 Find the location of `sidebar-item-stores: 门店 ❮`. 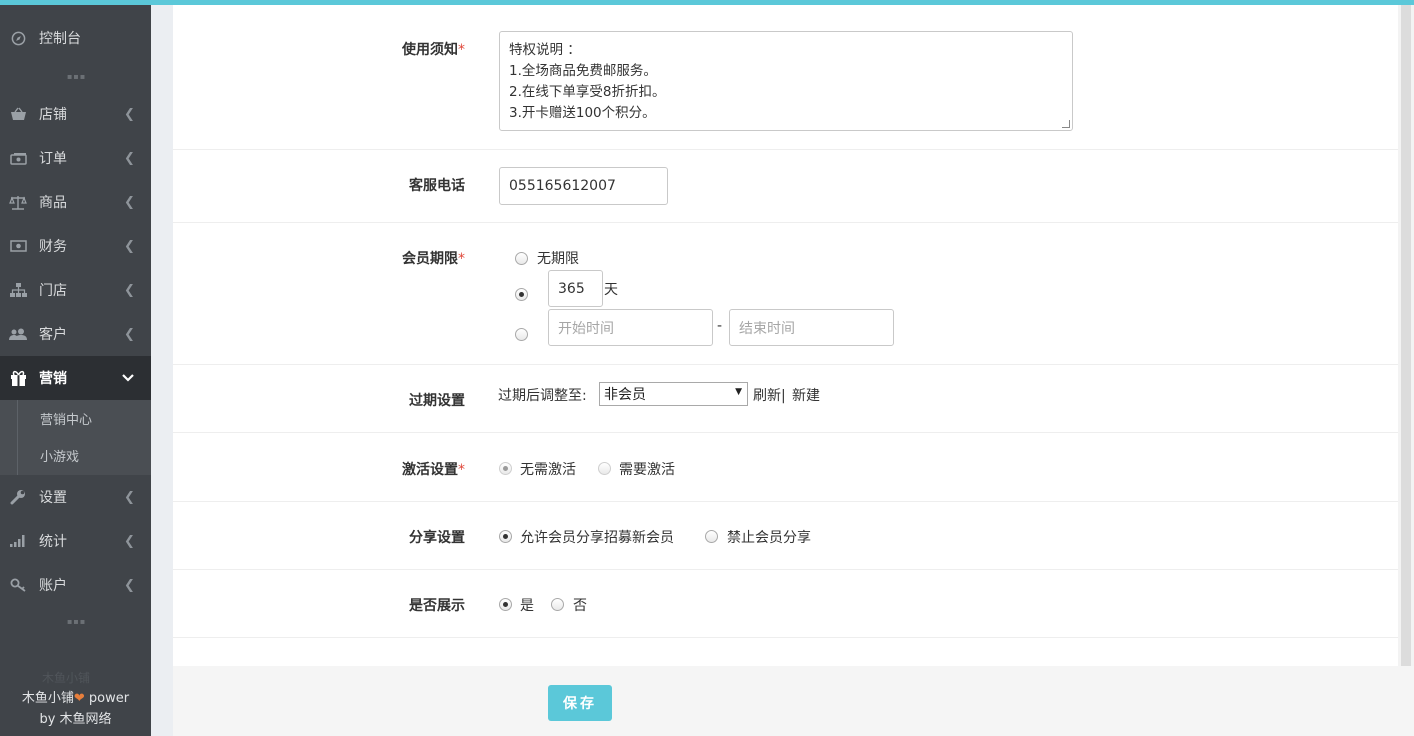

sidebar-item-stores: 门店 ❮ is located at coordinates (75, 290).